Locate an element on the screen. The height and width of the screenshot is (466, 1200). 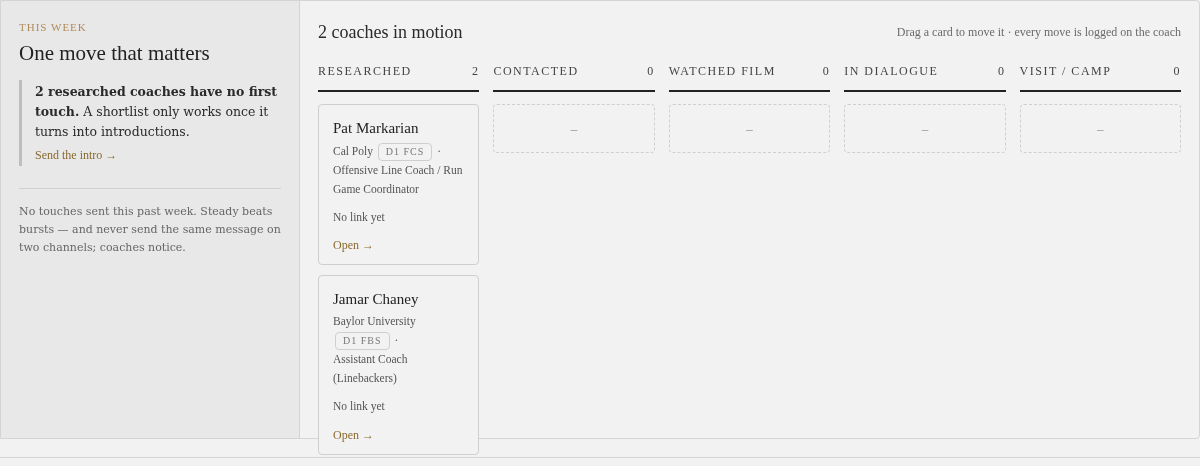
advice-text: No touches sent this past week. Steady beats bursts — and never send the same message on two channels; coaches notice. is located at coordinates (150, 229).